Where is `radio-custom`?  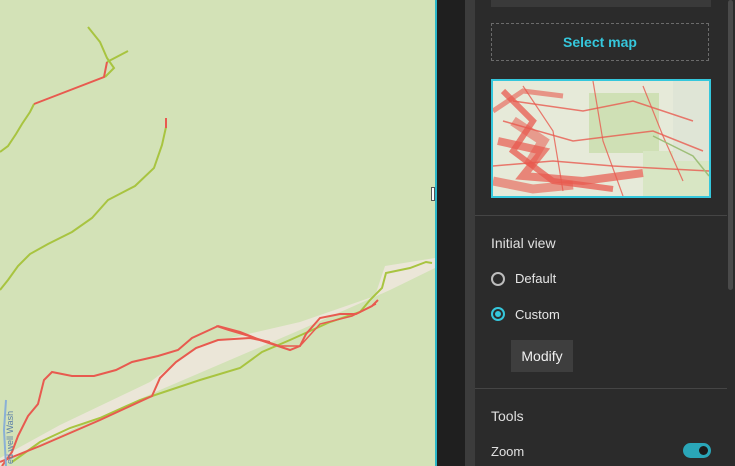 radio-custom is located at coordinates (498, 314).